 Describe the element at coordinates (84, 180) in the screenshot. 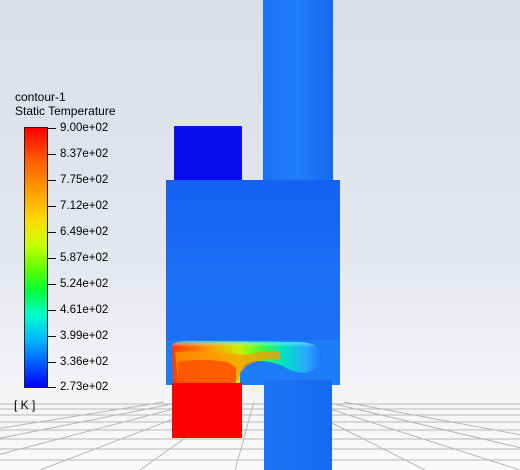

I see `colorbar-label: 7.75e+02` at that location.